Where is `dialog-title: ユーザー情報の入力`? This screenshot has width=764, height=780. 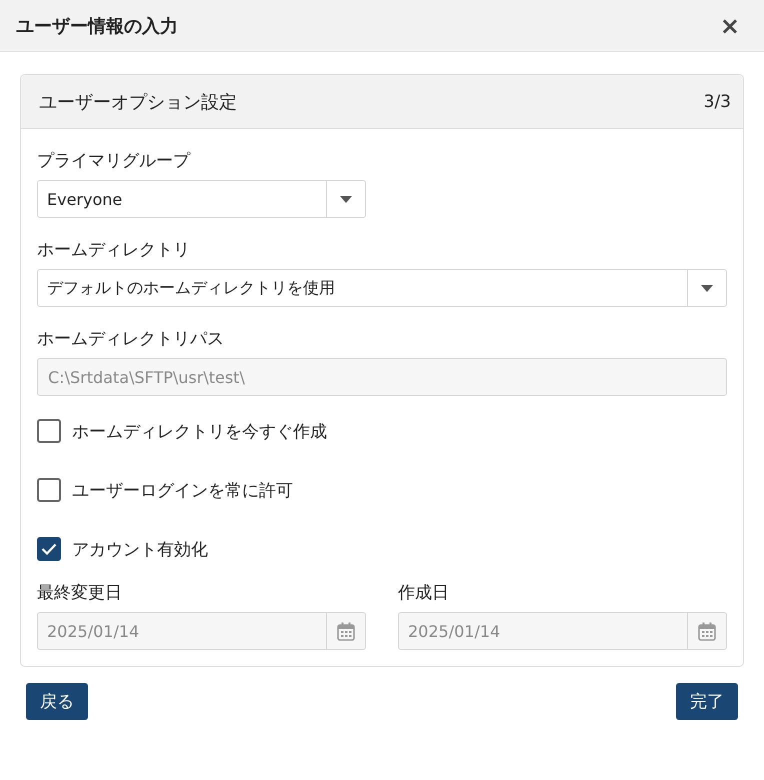 dialog-title: ユーザー情報の入力 is located at coordinates (97, 26).